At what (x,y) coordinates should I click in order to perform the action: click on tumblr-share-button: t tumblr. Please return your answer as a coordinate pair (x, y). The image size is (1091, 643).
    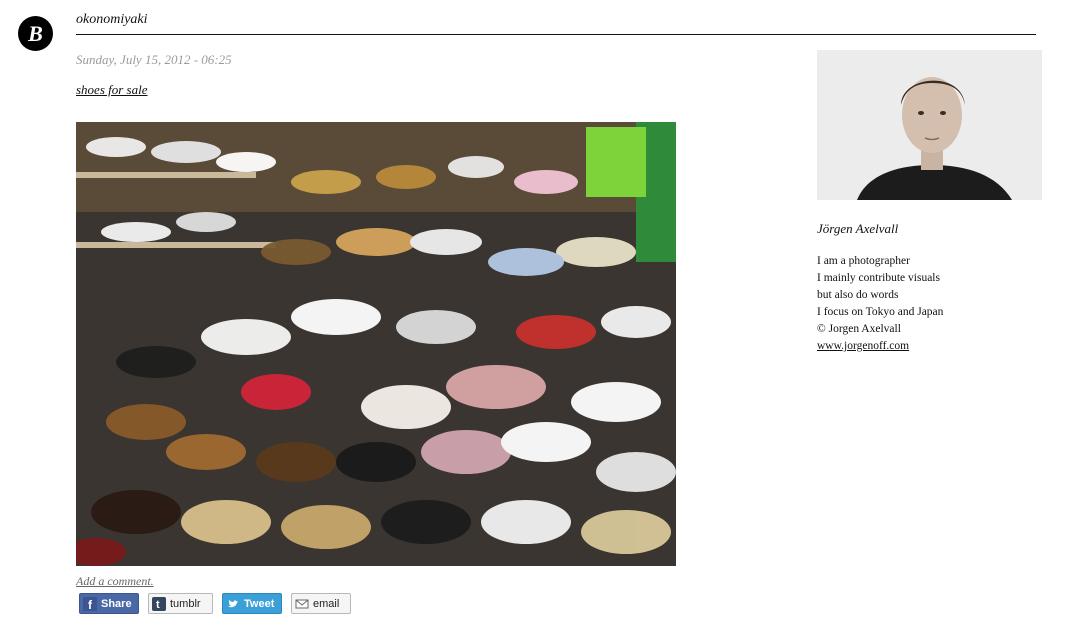
    Looking at the image, I should click on (180, 603).